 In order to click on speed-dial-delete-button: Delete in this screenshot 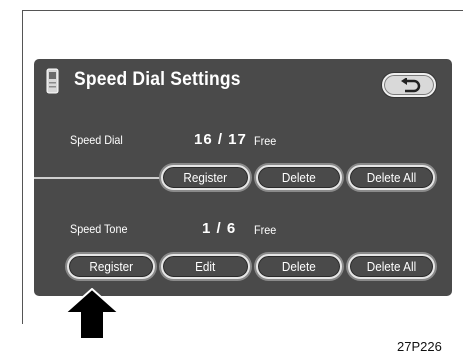, I will do `click(299, 177)`.